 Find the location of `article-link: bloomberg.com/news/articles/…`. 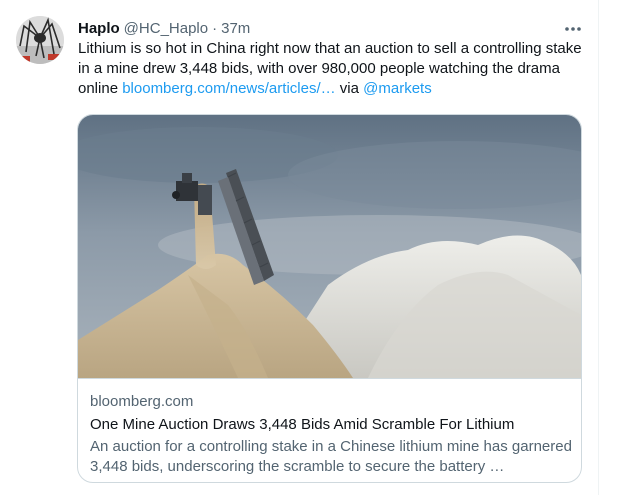

article-link: bloomberg.com/news/articles/… is located at coordinates (228, 88).